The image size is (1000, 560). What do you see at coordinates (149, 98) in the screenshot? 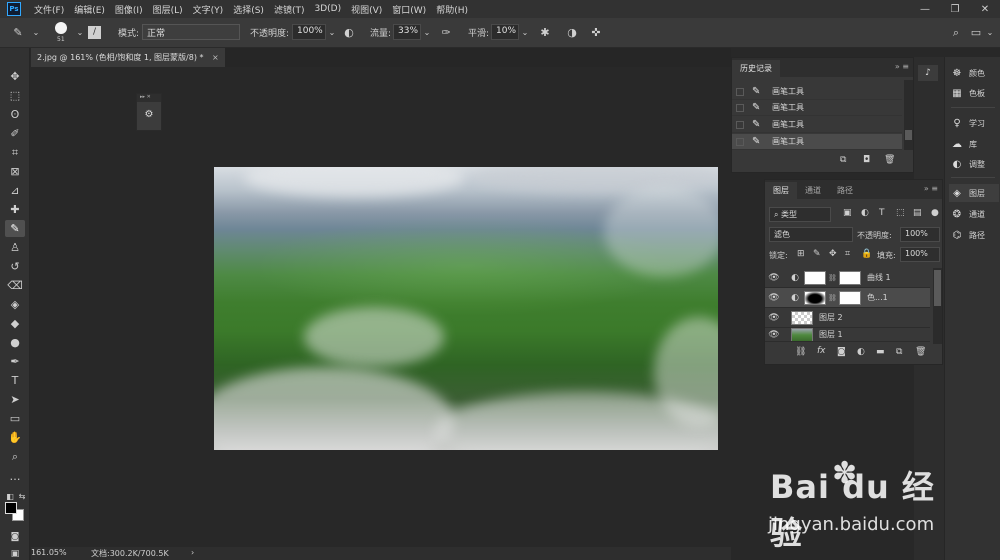
I see `mini-panel-header: ▸▸ ✕` at bounding box center [149, 98].